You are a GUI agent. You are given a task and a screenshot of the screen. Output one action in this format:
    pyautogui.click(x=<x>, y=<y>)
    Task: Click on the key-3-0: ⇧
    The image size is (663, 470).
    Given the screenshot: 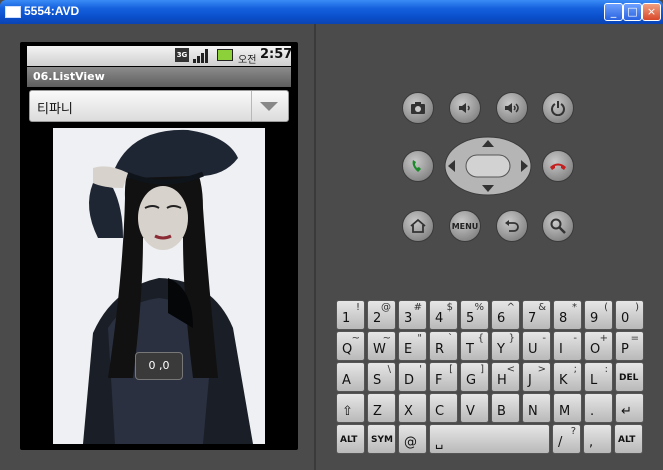 What is the action you would take?
    pyautogui.click(x=350, y=408)
    